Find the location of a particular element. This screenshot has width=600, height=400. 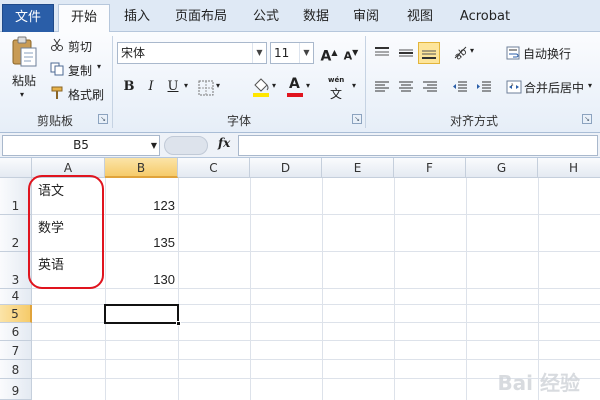

align-bottom-icon is located at coordinates (429, 54).